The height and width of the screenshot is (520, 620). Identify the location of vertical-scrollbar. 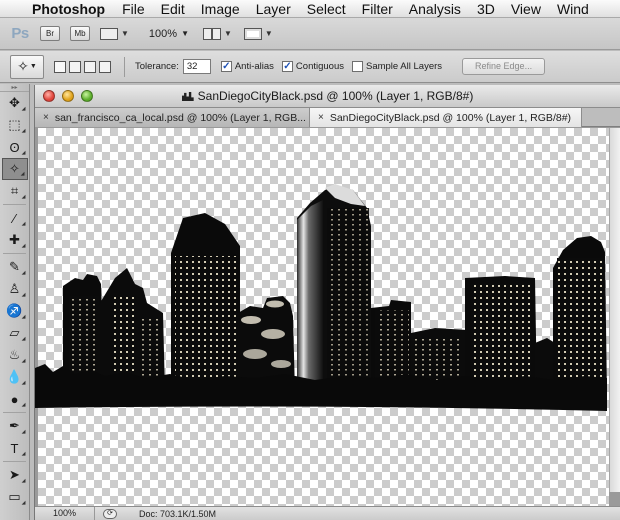
(614, 310).